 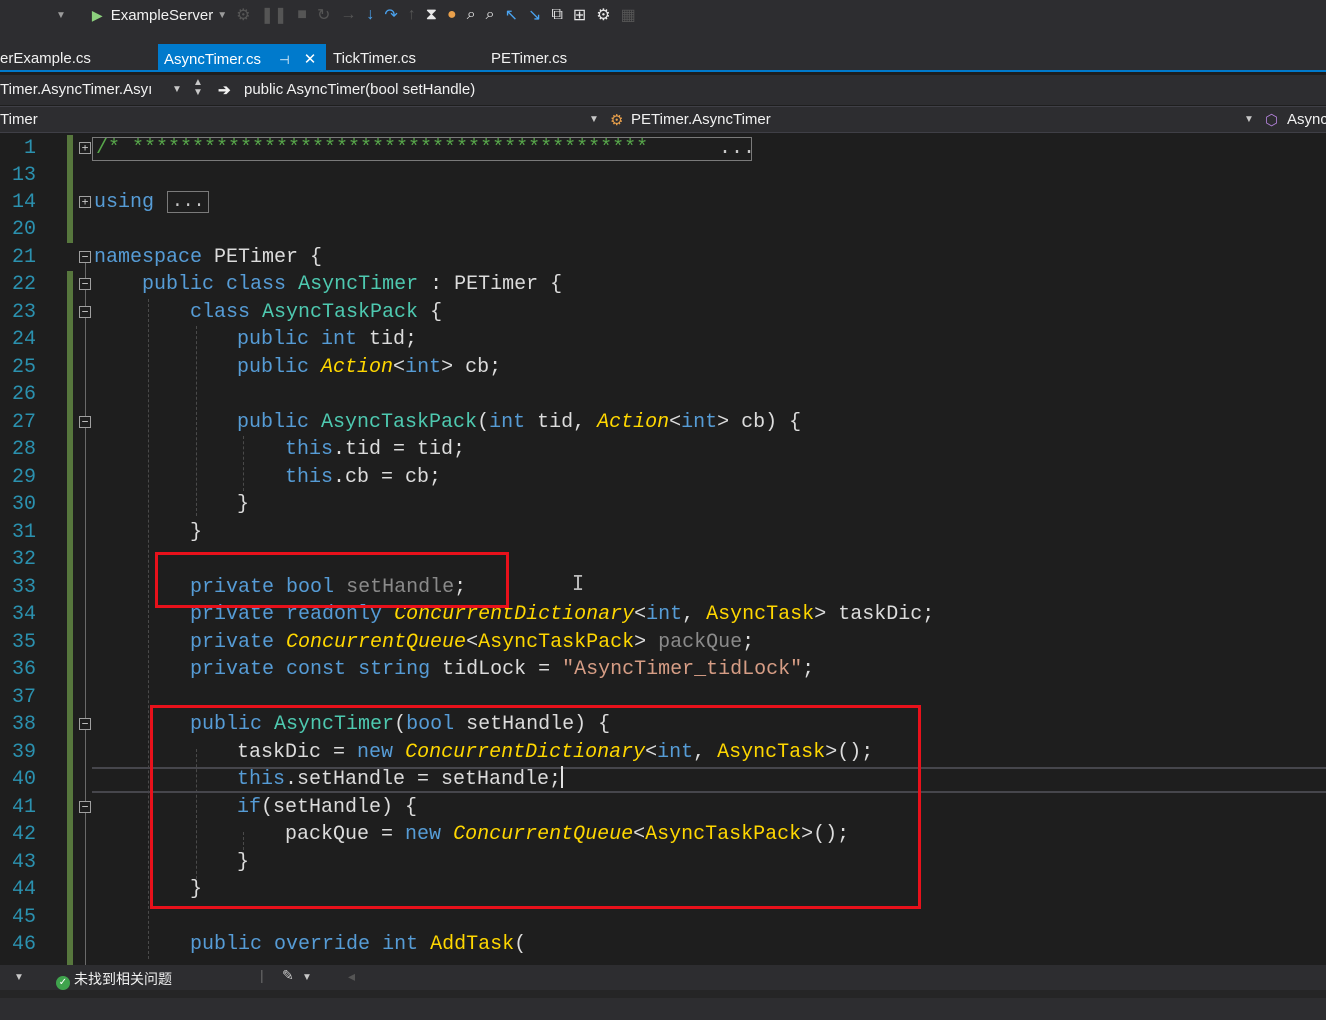 I want to click on scope-dropdown: Timer, so click(x=19, y=119).